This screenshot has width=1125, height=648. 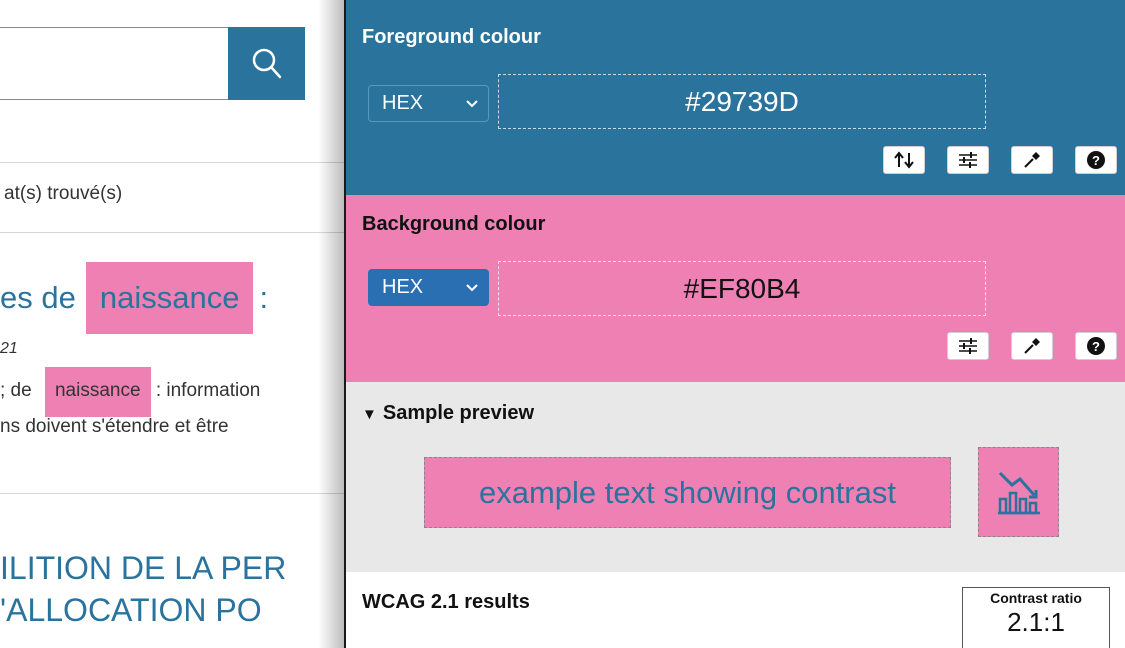 I want to click on excerpt-prefix: ; de, so click(x=16, y=390).